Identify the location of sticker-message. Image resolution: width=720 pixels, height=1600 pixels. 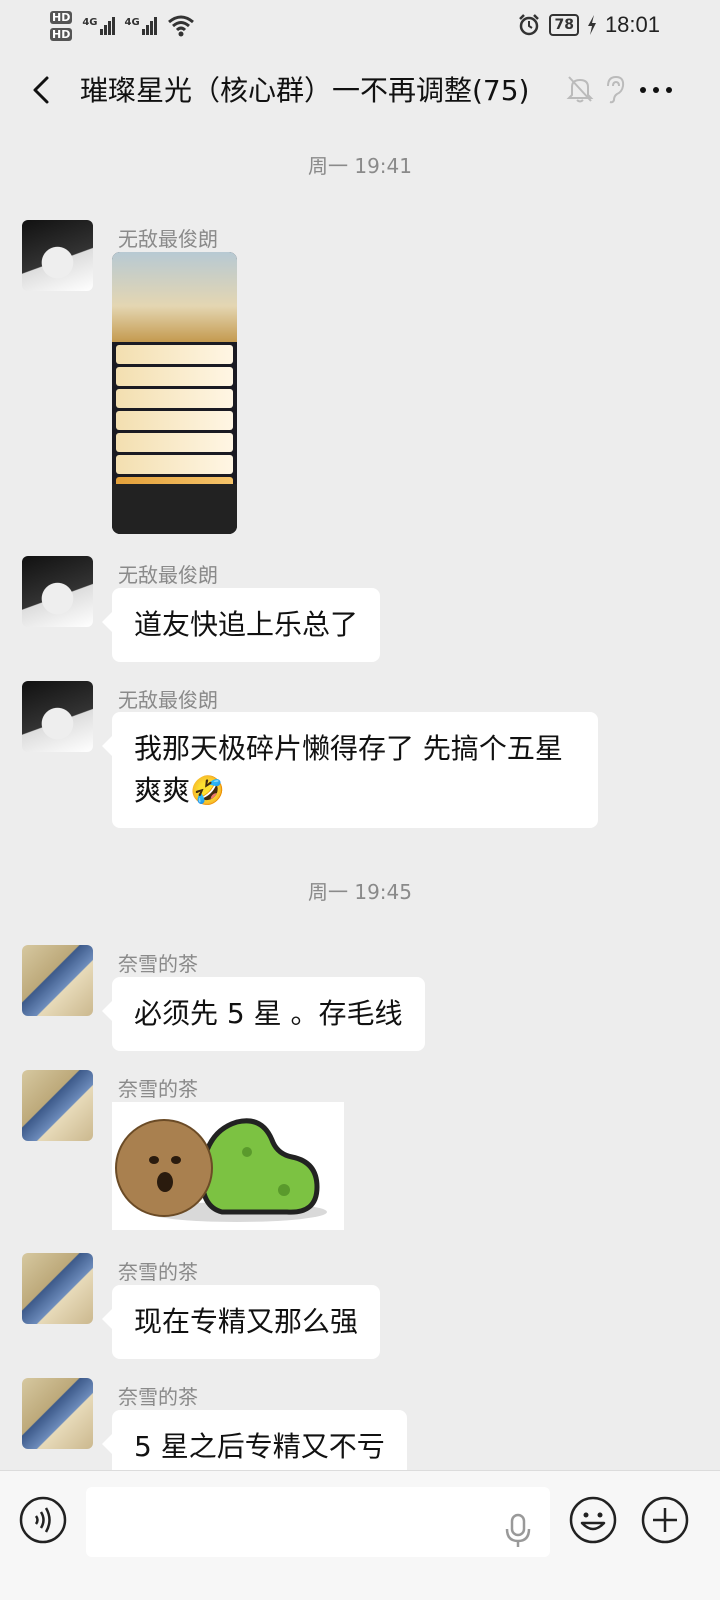
(228, 1166).